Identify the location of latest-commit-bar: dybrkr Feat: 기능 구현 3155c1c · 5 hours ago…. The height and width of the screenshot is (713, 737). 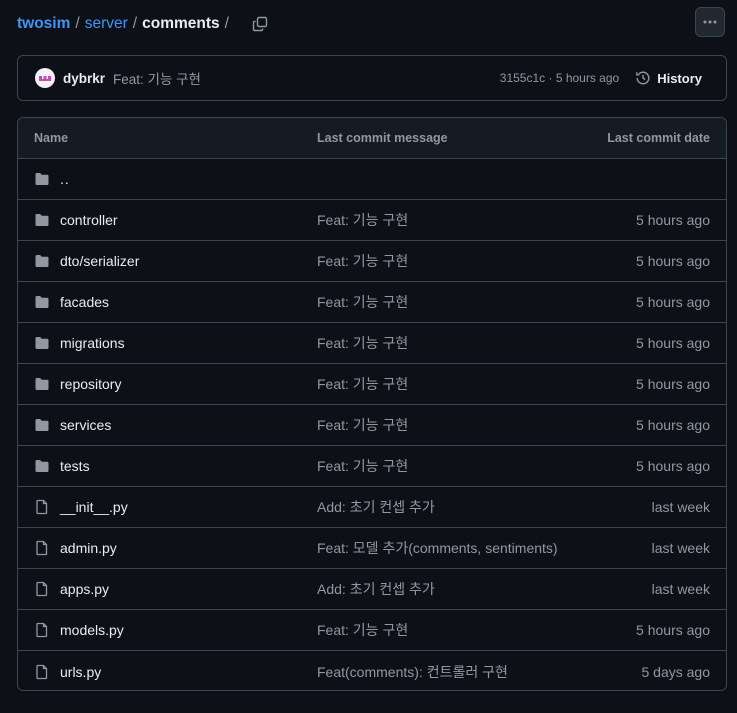
(372, 78).